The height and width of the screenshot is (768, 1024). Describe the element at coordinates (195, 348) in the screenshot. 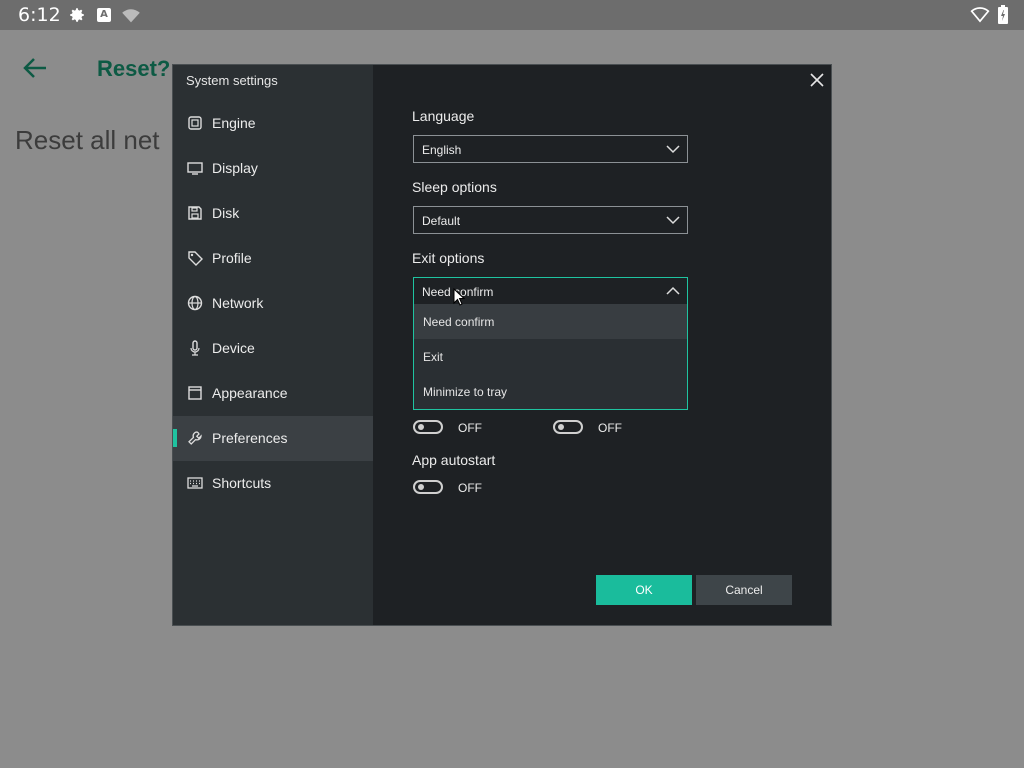

I see `microphone-icon` at that location.